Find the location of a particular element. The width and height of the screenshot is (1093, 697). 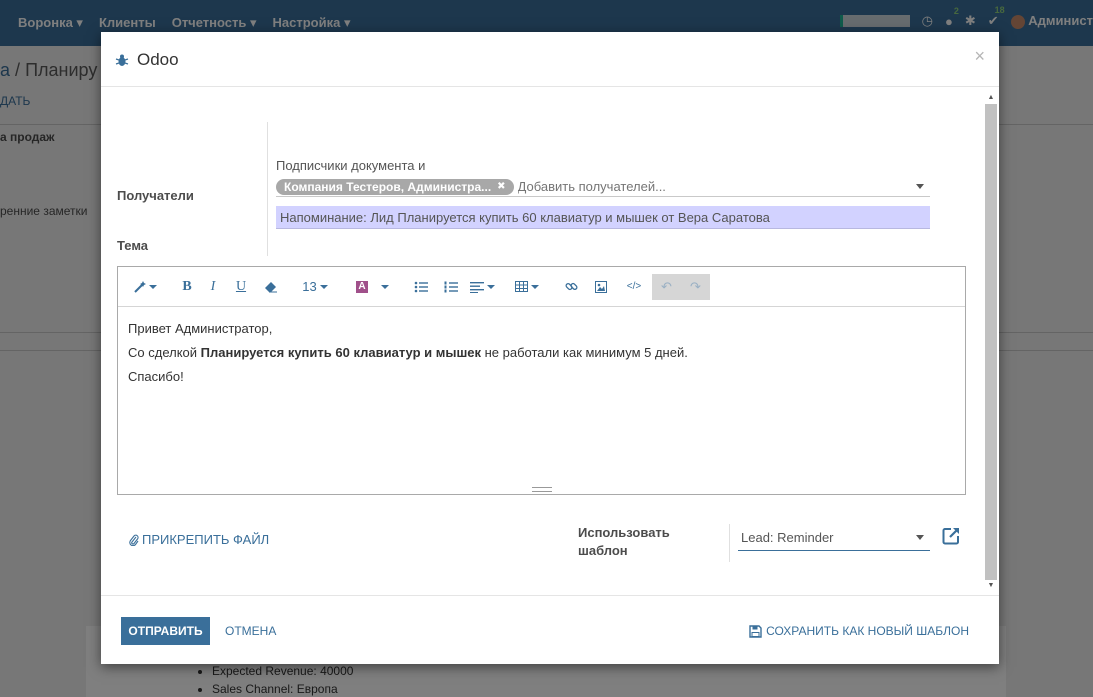

code-view-button: </> is located at coordinates (634, 287).